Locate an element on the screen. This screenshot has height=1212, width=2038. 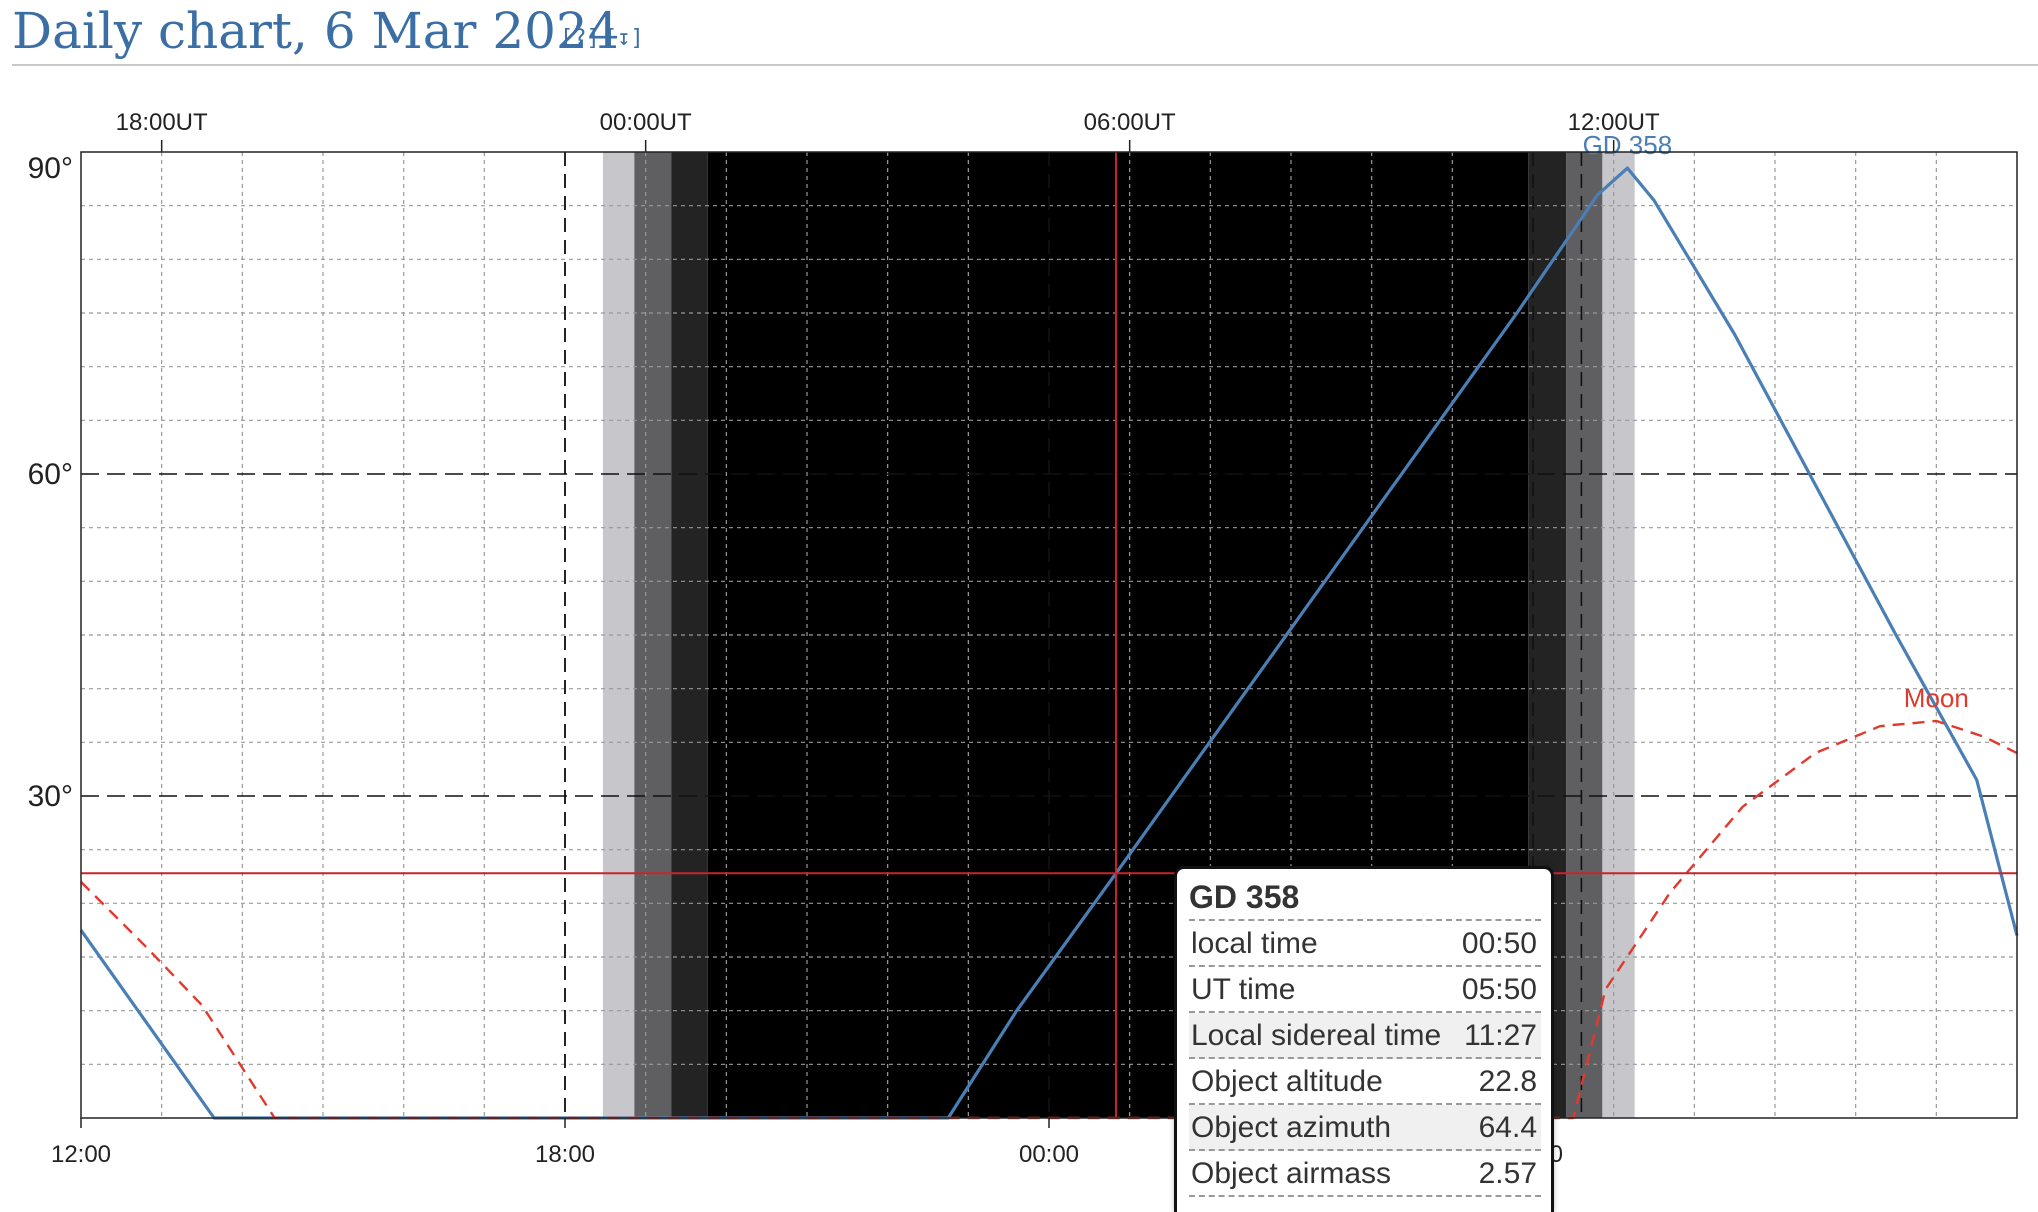
series-label: Moon is located at coordinates (1936, 698).